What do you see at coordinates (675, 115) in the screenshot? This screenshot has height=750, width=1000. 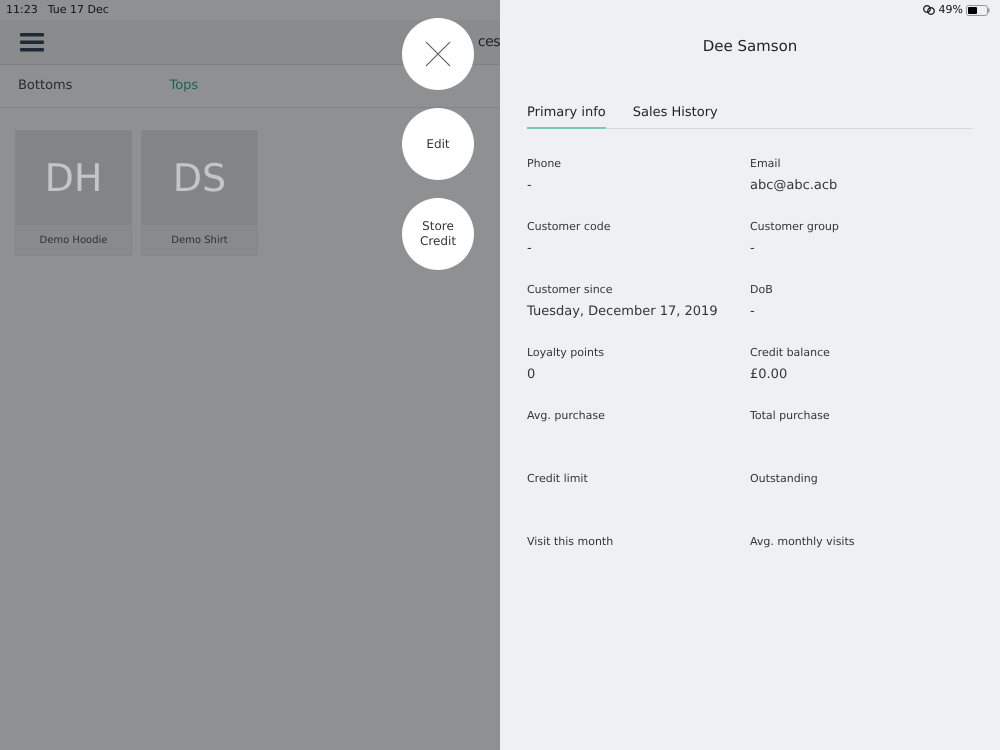 I see `info-tab: Sales History` at bounding box center [675, 115].